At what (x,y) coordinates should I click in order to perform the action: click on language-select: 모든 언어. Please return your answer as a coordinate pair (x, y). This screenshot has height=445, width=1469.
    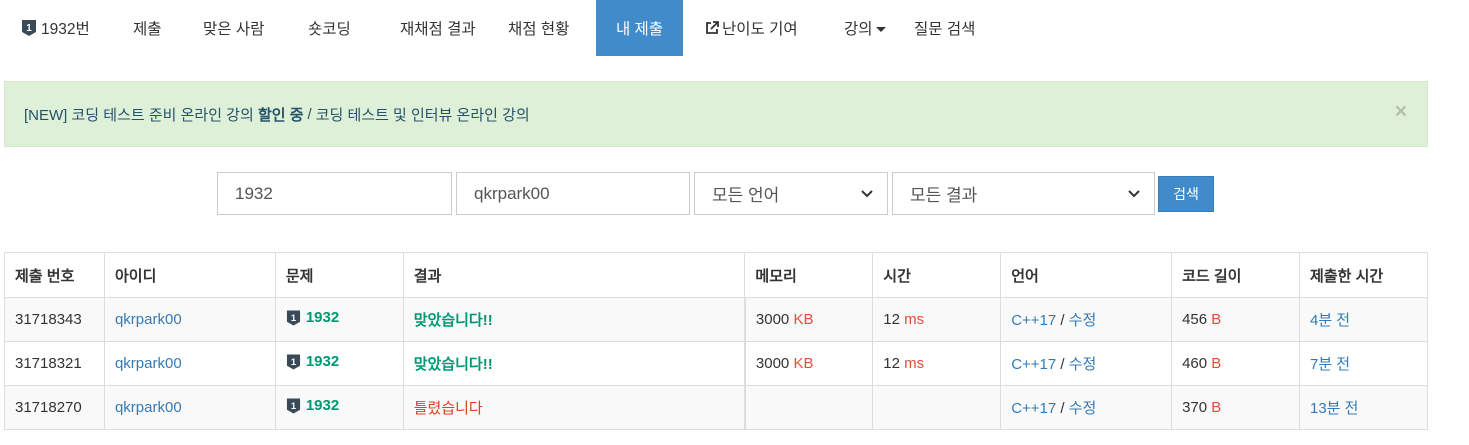
    Looking at the image, I should click on (791, 193).